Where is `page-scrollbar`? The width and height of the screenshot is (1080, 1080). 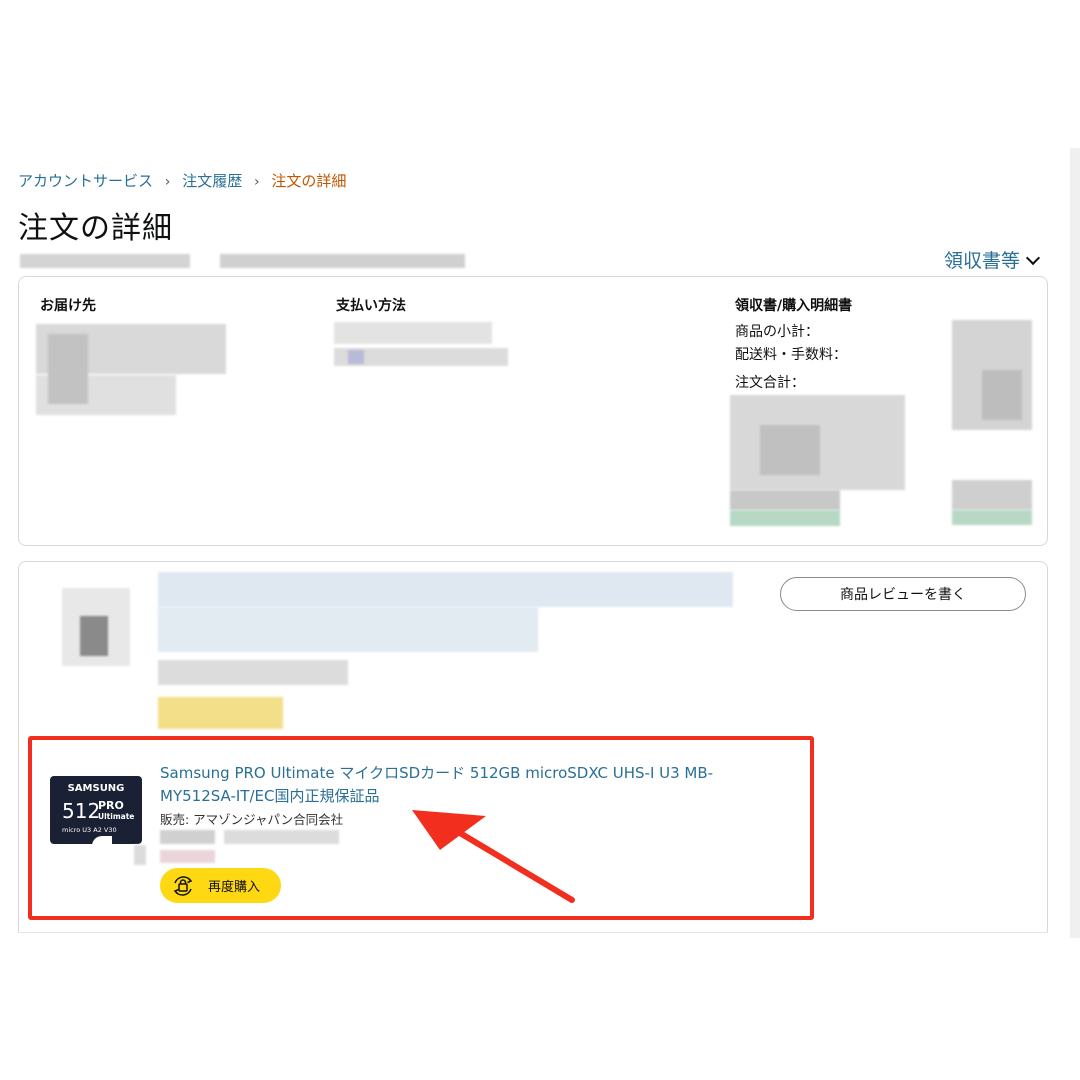 page-scrollbar is located at coordinates (1075, 543).